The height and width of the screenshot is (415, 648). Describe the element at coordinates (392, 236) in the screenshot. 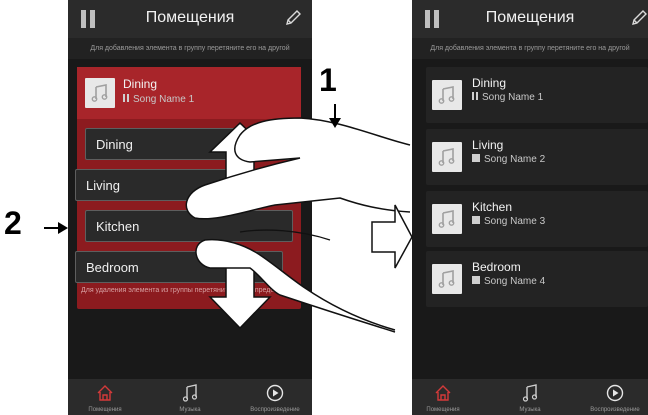

I see `transition-arrow-icon` at that location.